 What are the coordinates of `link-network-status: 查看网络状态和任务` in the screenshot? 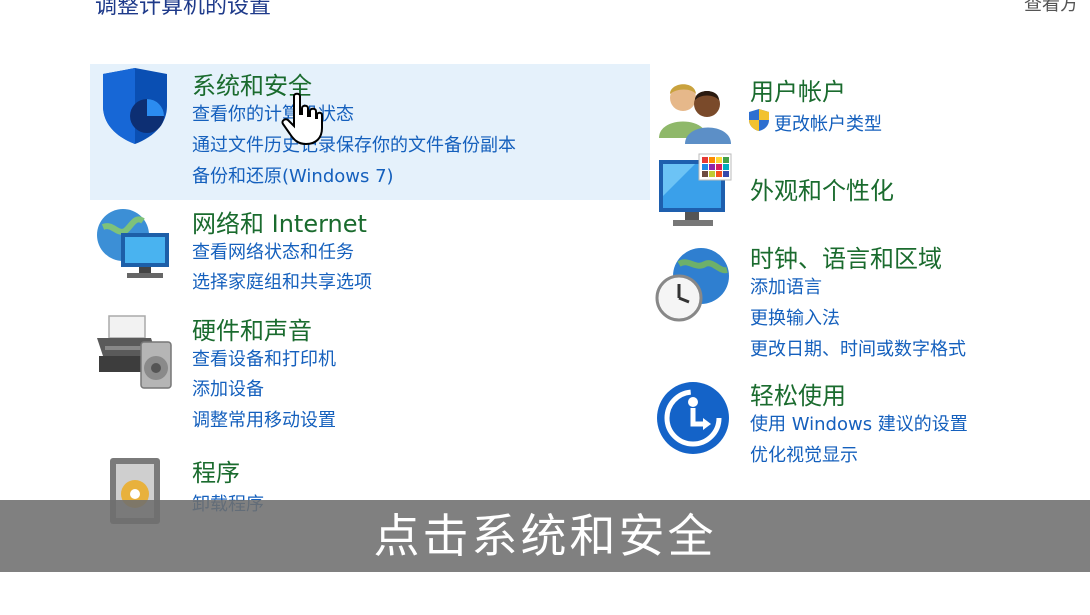 It's located at (273, 251).